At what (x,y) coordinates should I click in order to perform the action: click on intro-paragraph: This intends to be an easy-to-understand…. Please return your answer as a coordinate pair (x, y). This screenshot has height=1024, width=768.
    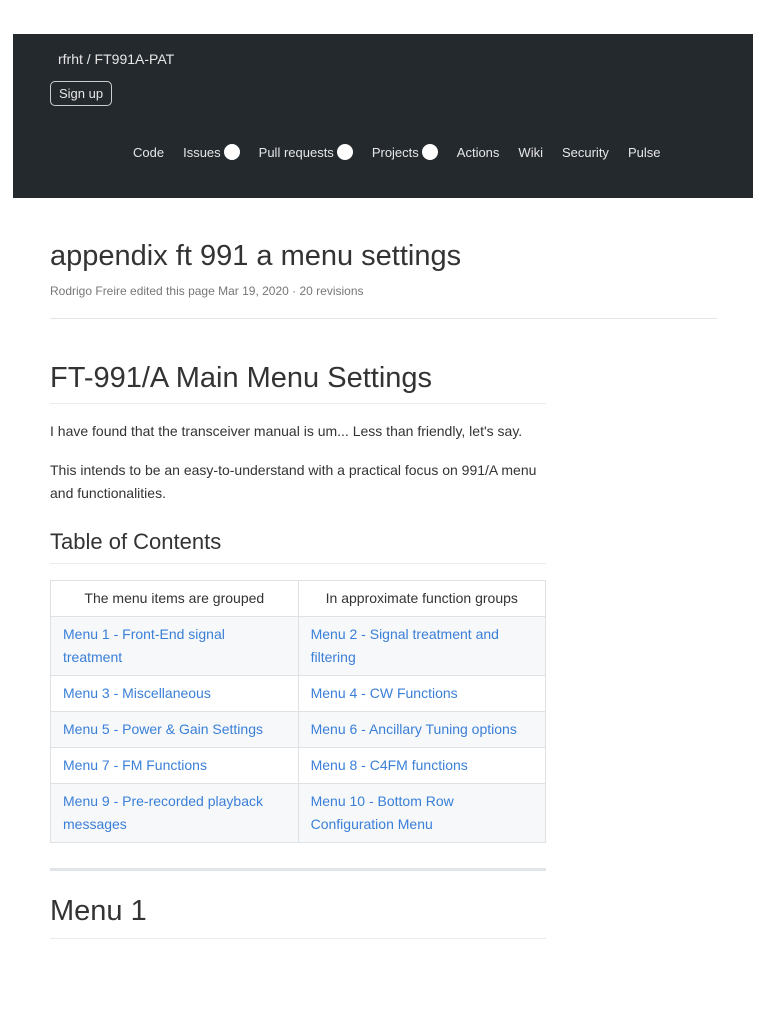
    Looking at the image, I should click on (293, 481).